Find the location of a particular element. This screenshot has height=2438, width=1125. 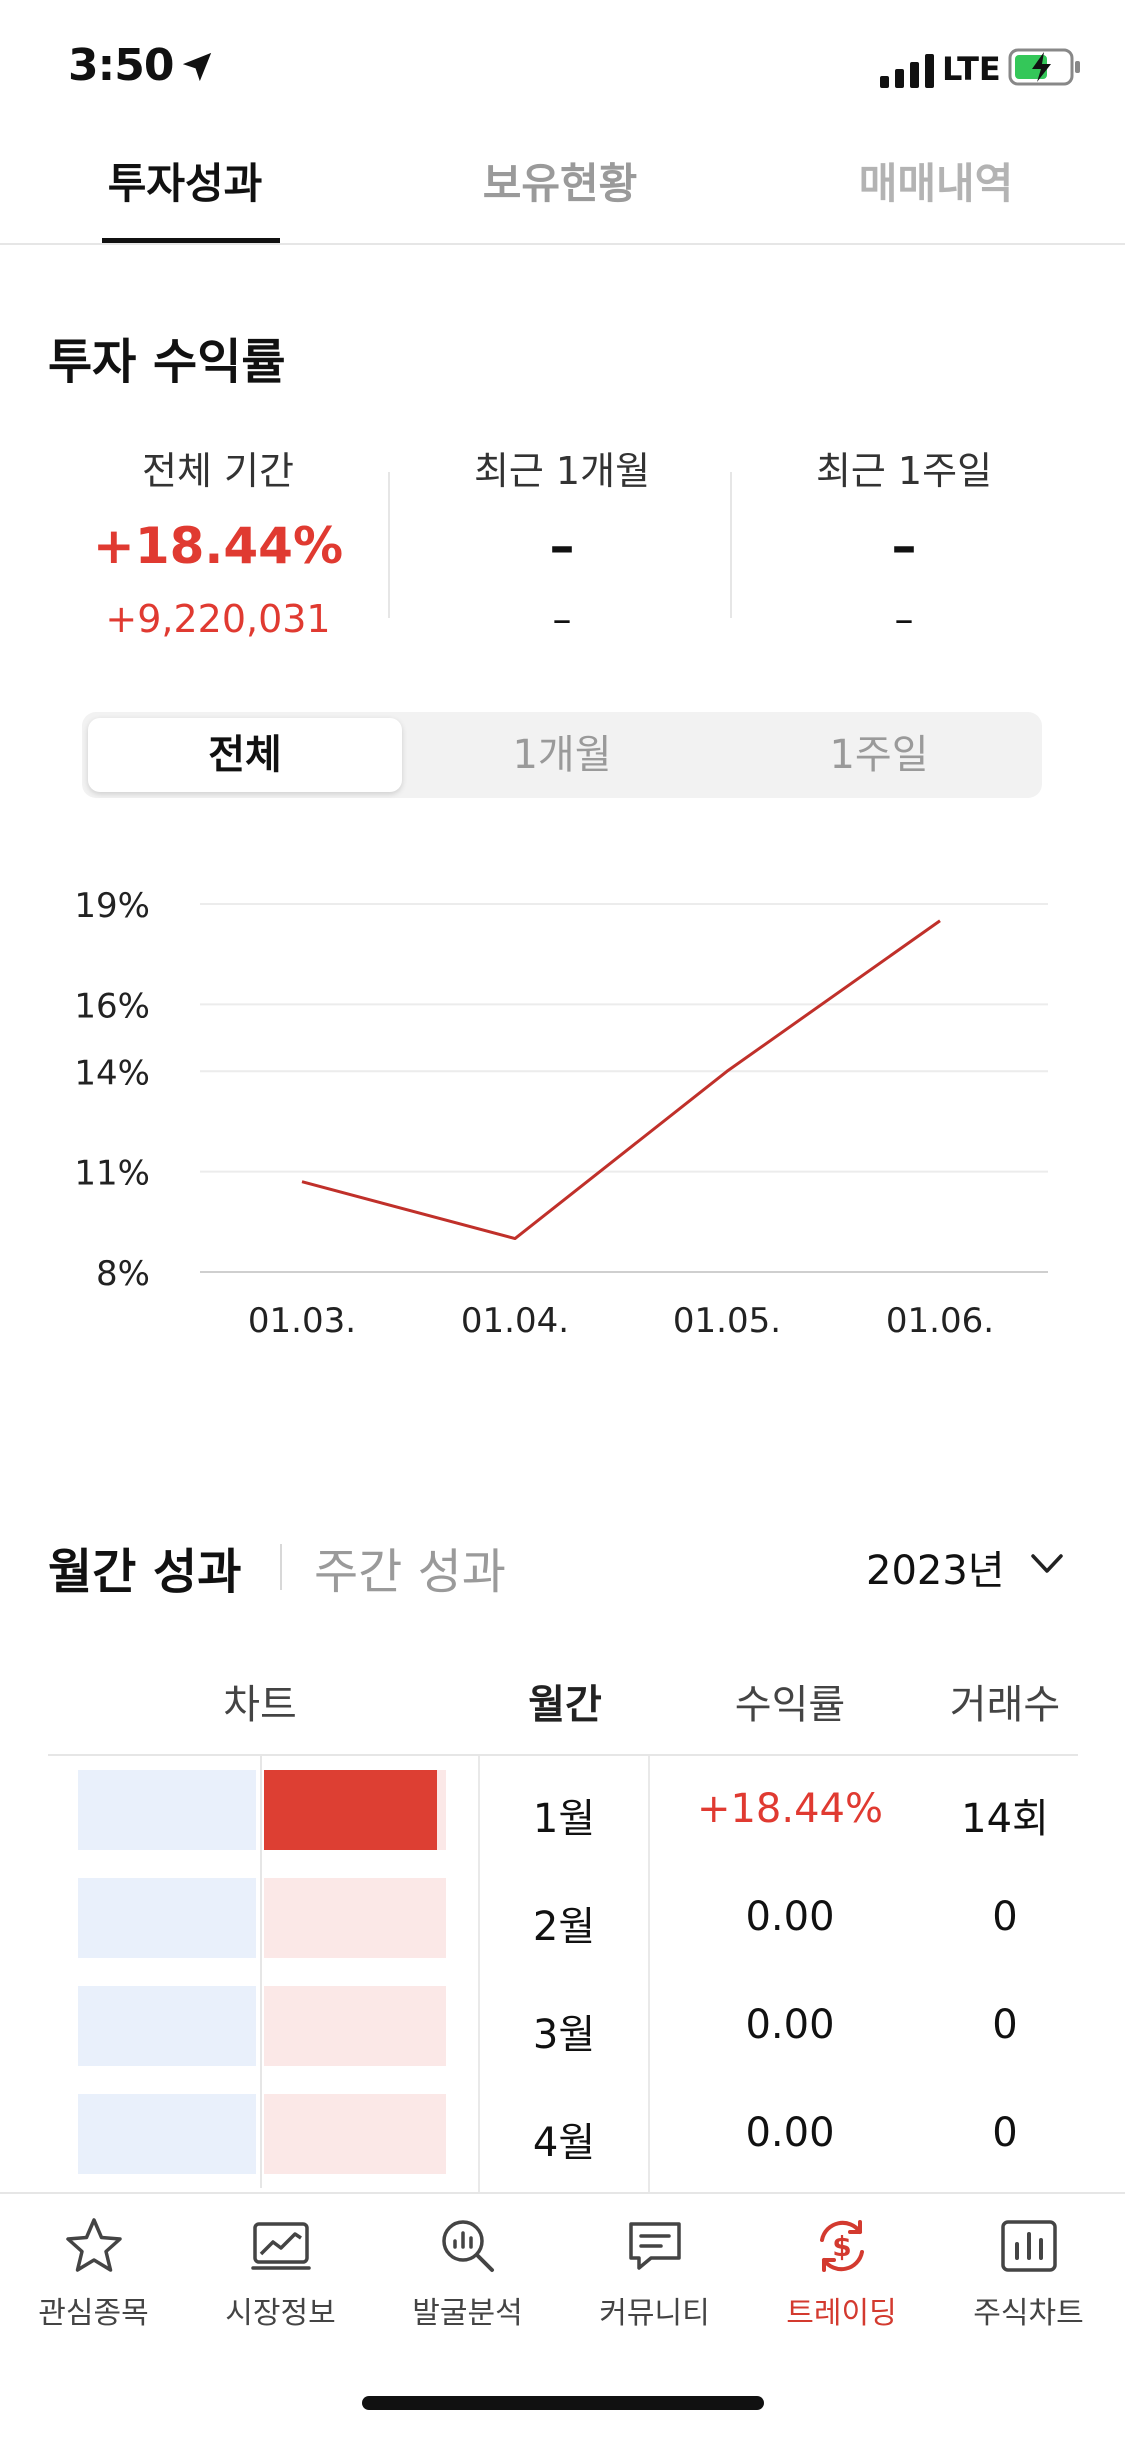

header-month: 월간 is located at coordinates (565, 1701).